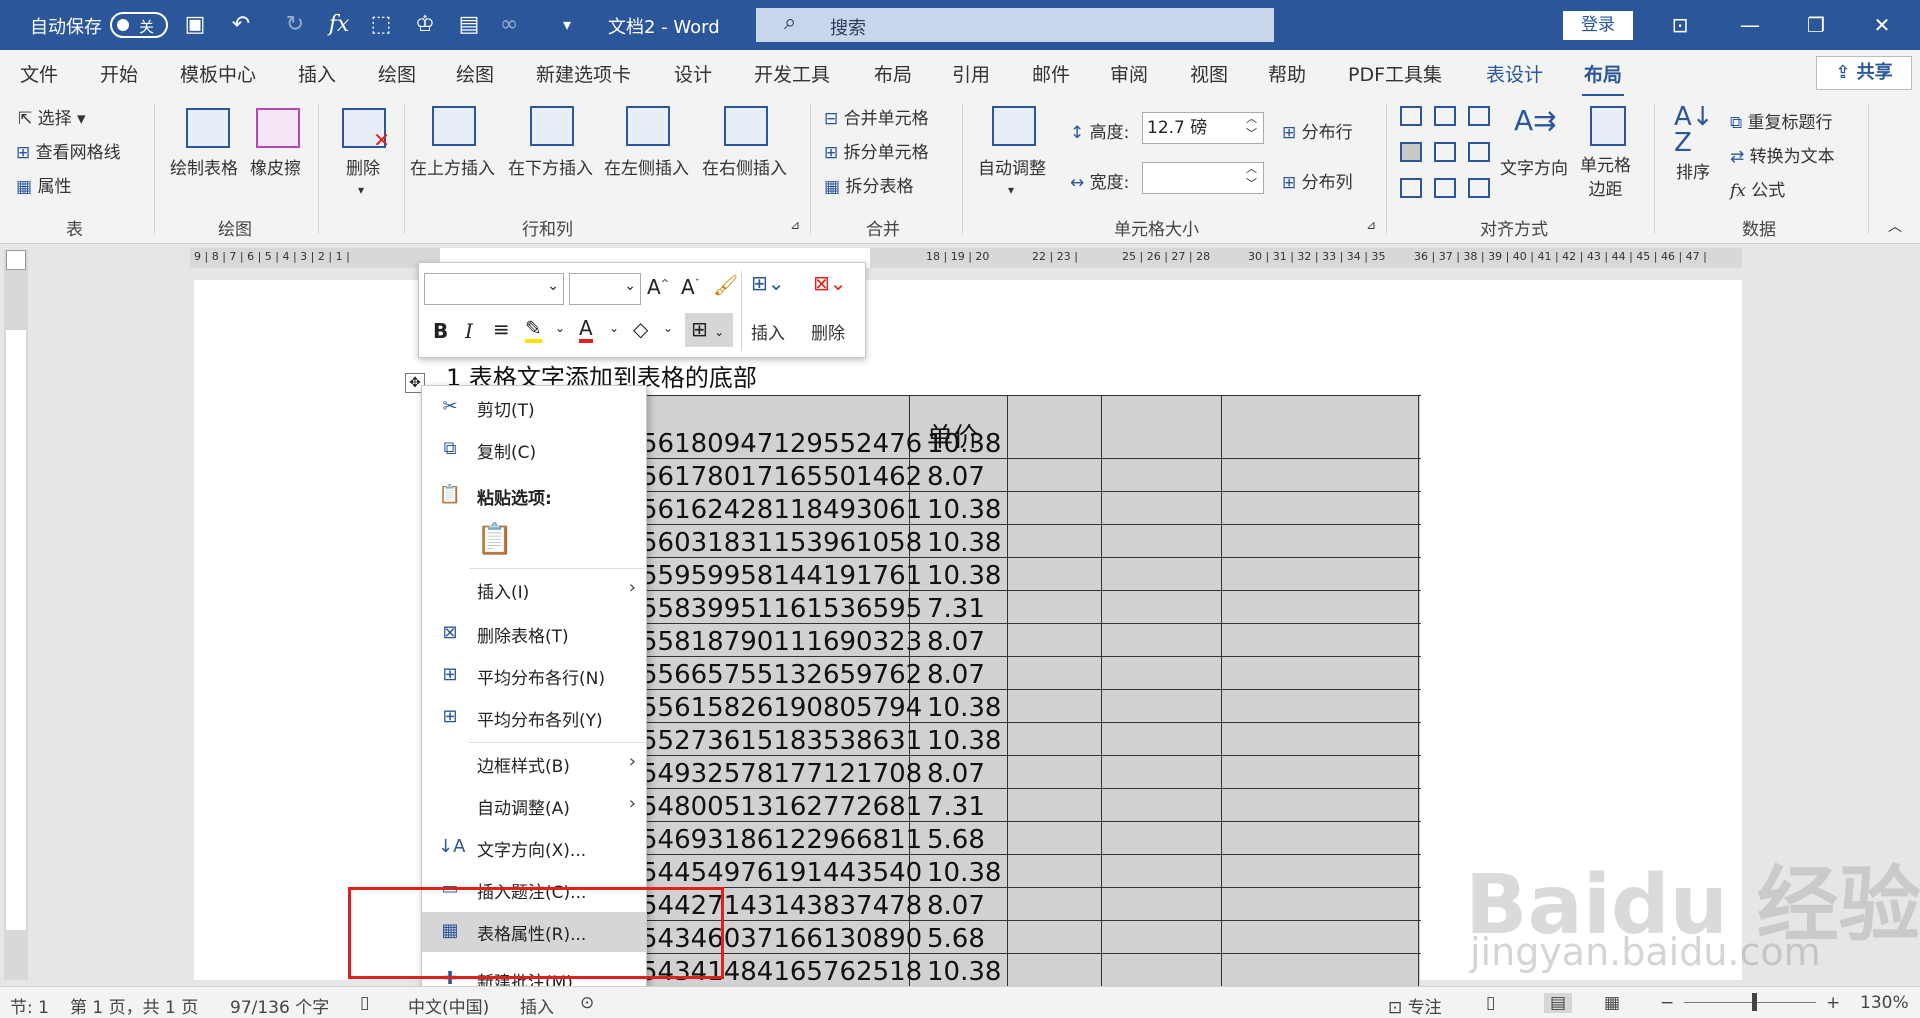 The width and height of the screenshot is (1920, 1018). I want to click on cell-code: 56180947129552476, so click(781, 444).